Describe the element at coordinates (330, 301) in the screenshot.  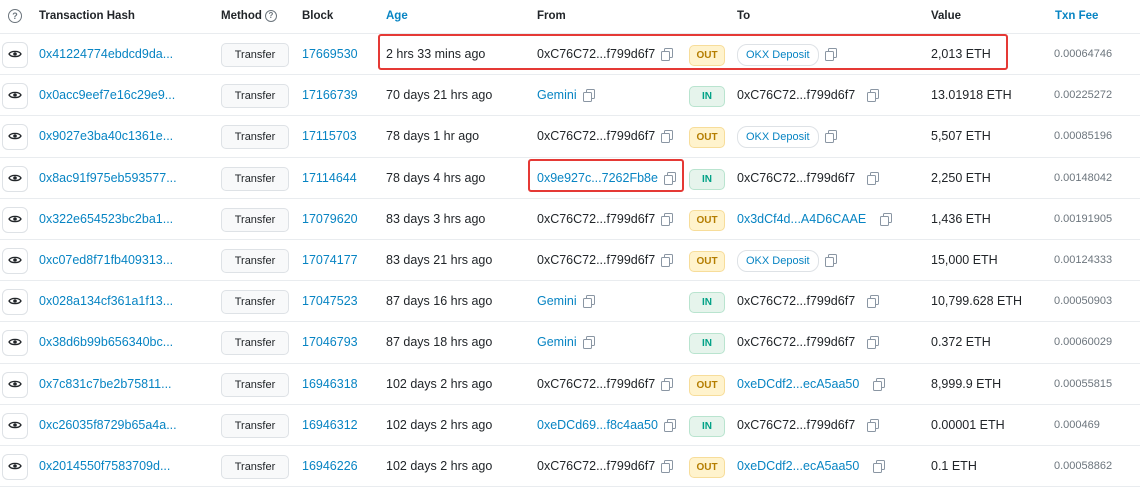
I see `block-link: 17047523` at that location.